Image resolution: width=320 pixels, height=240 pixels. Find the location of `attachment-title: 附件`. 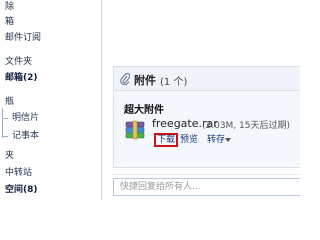

attachment-title: 附件 is located at coordinates (145, 80).